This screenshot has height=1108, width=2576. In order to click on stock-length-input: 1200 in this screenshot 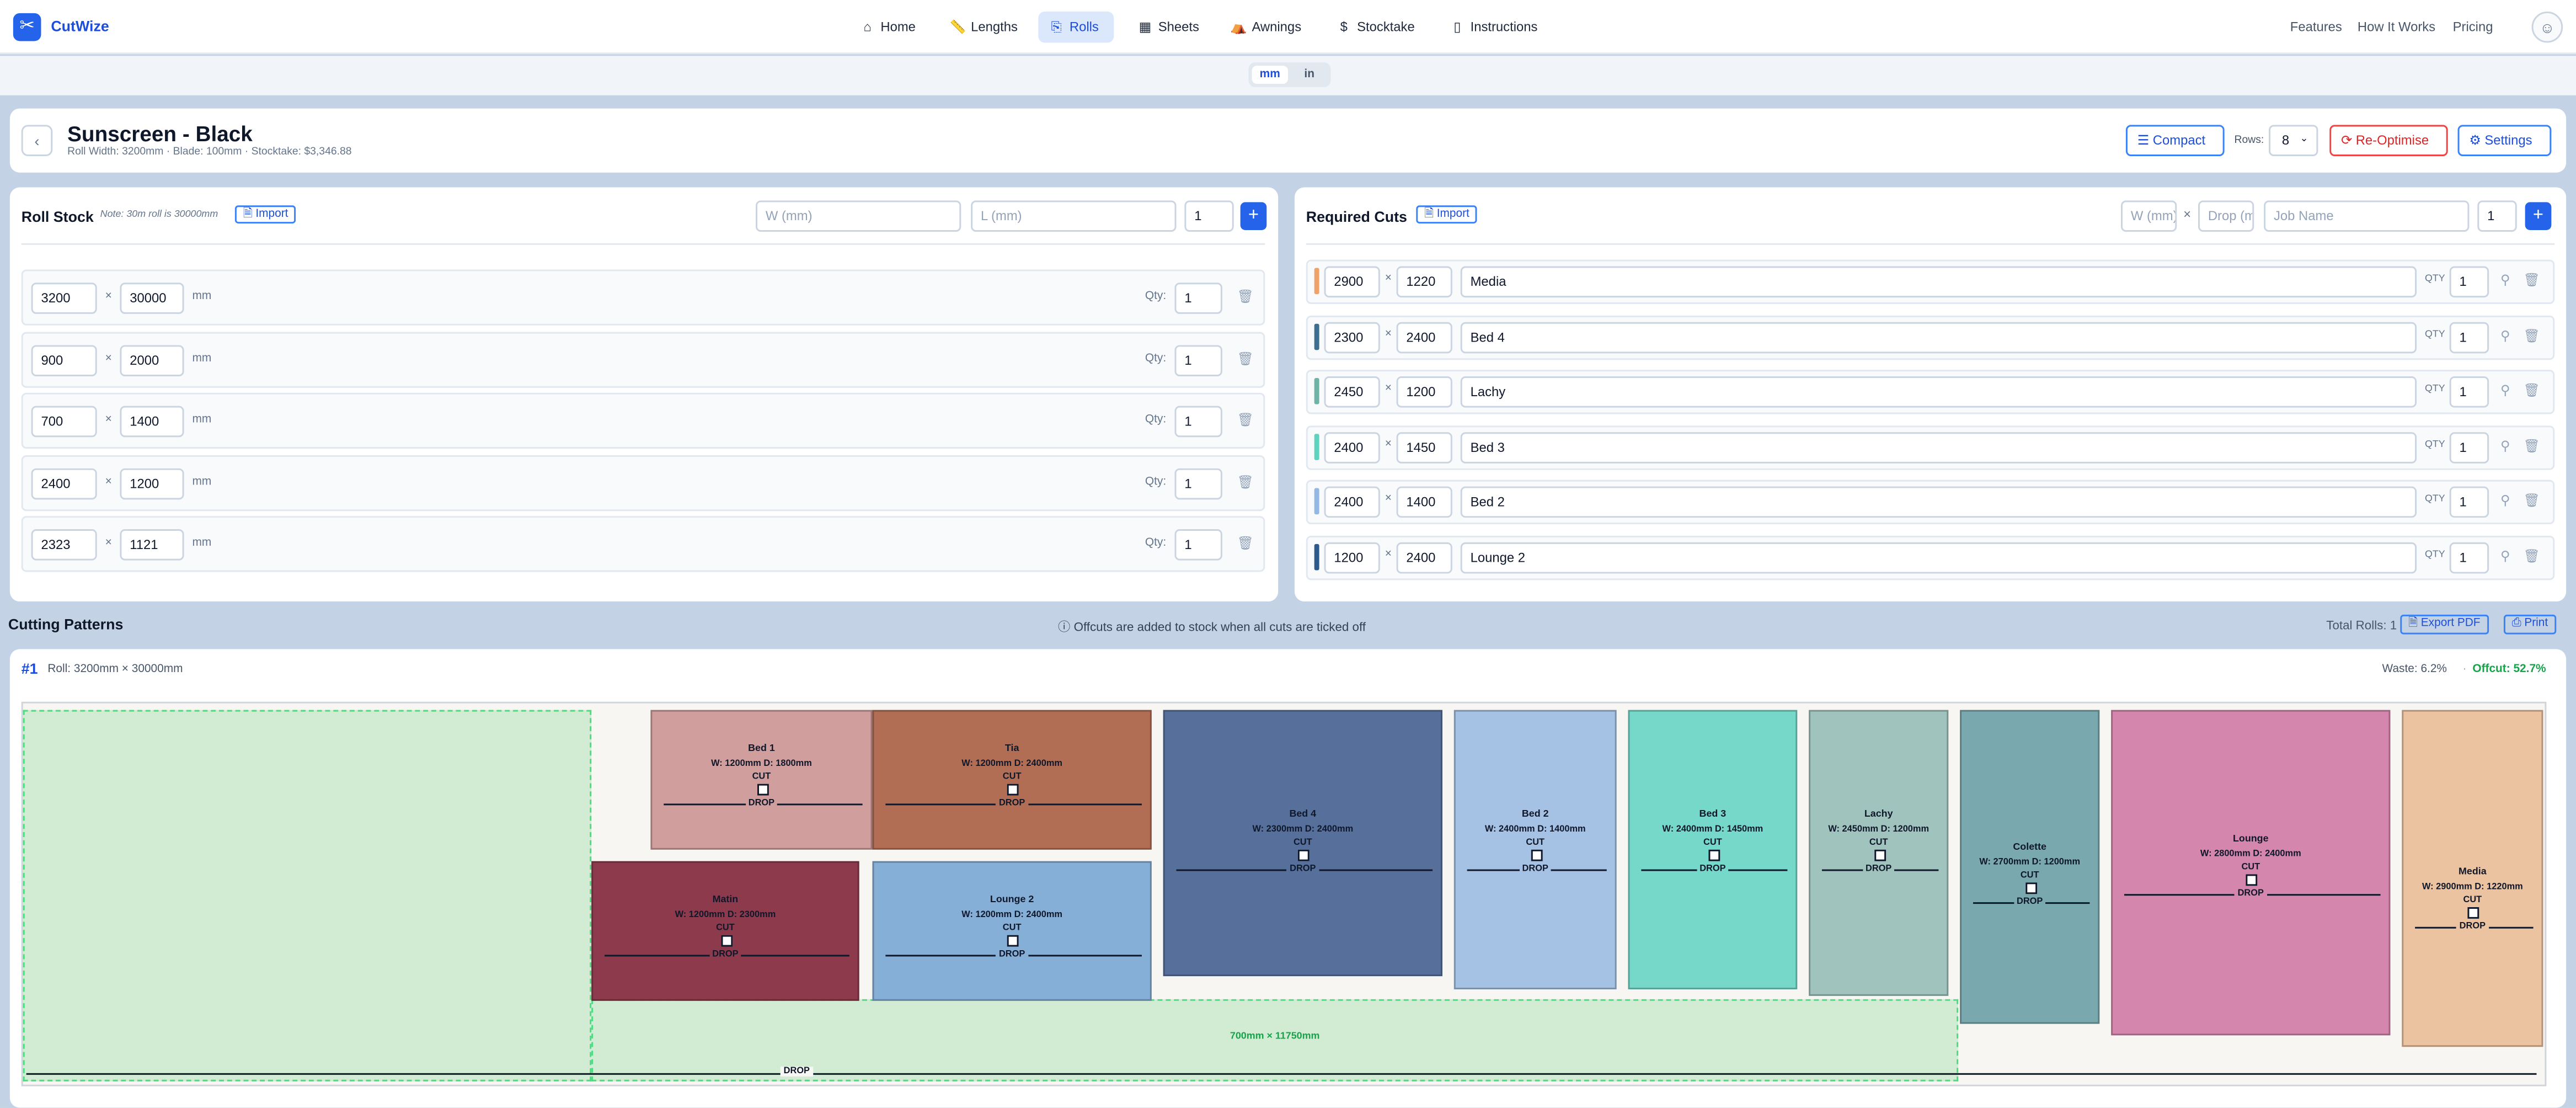, I will do `click(152, 484)`.